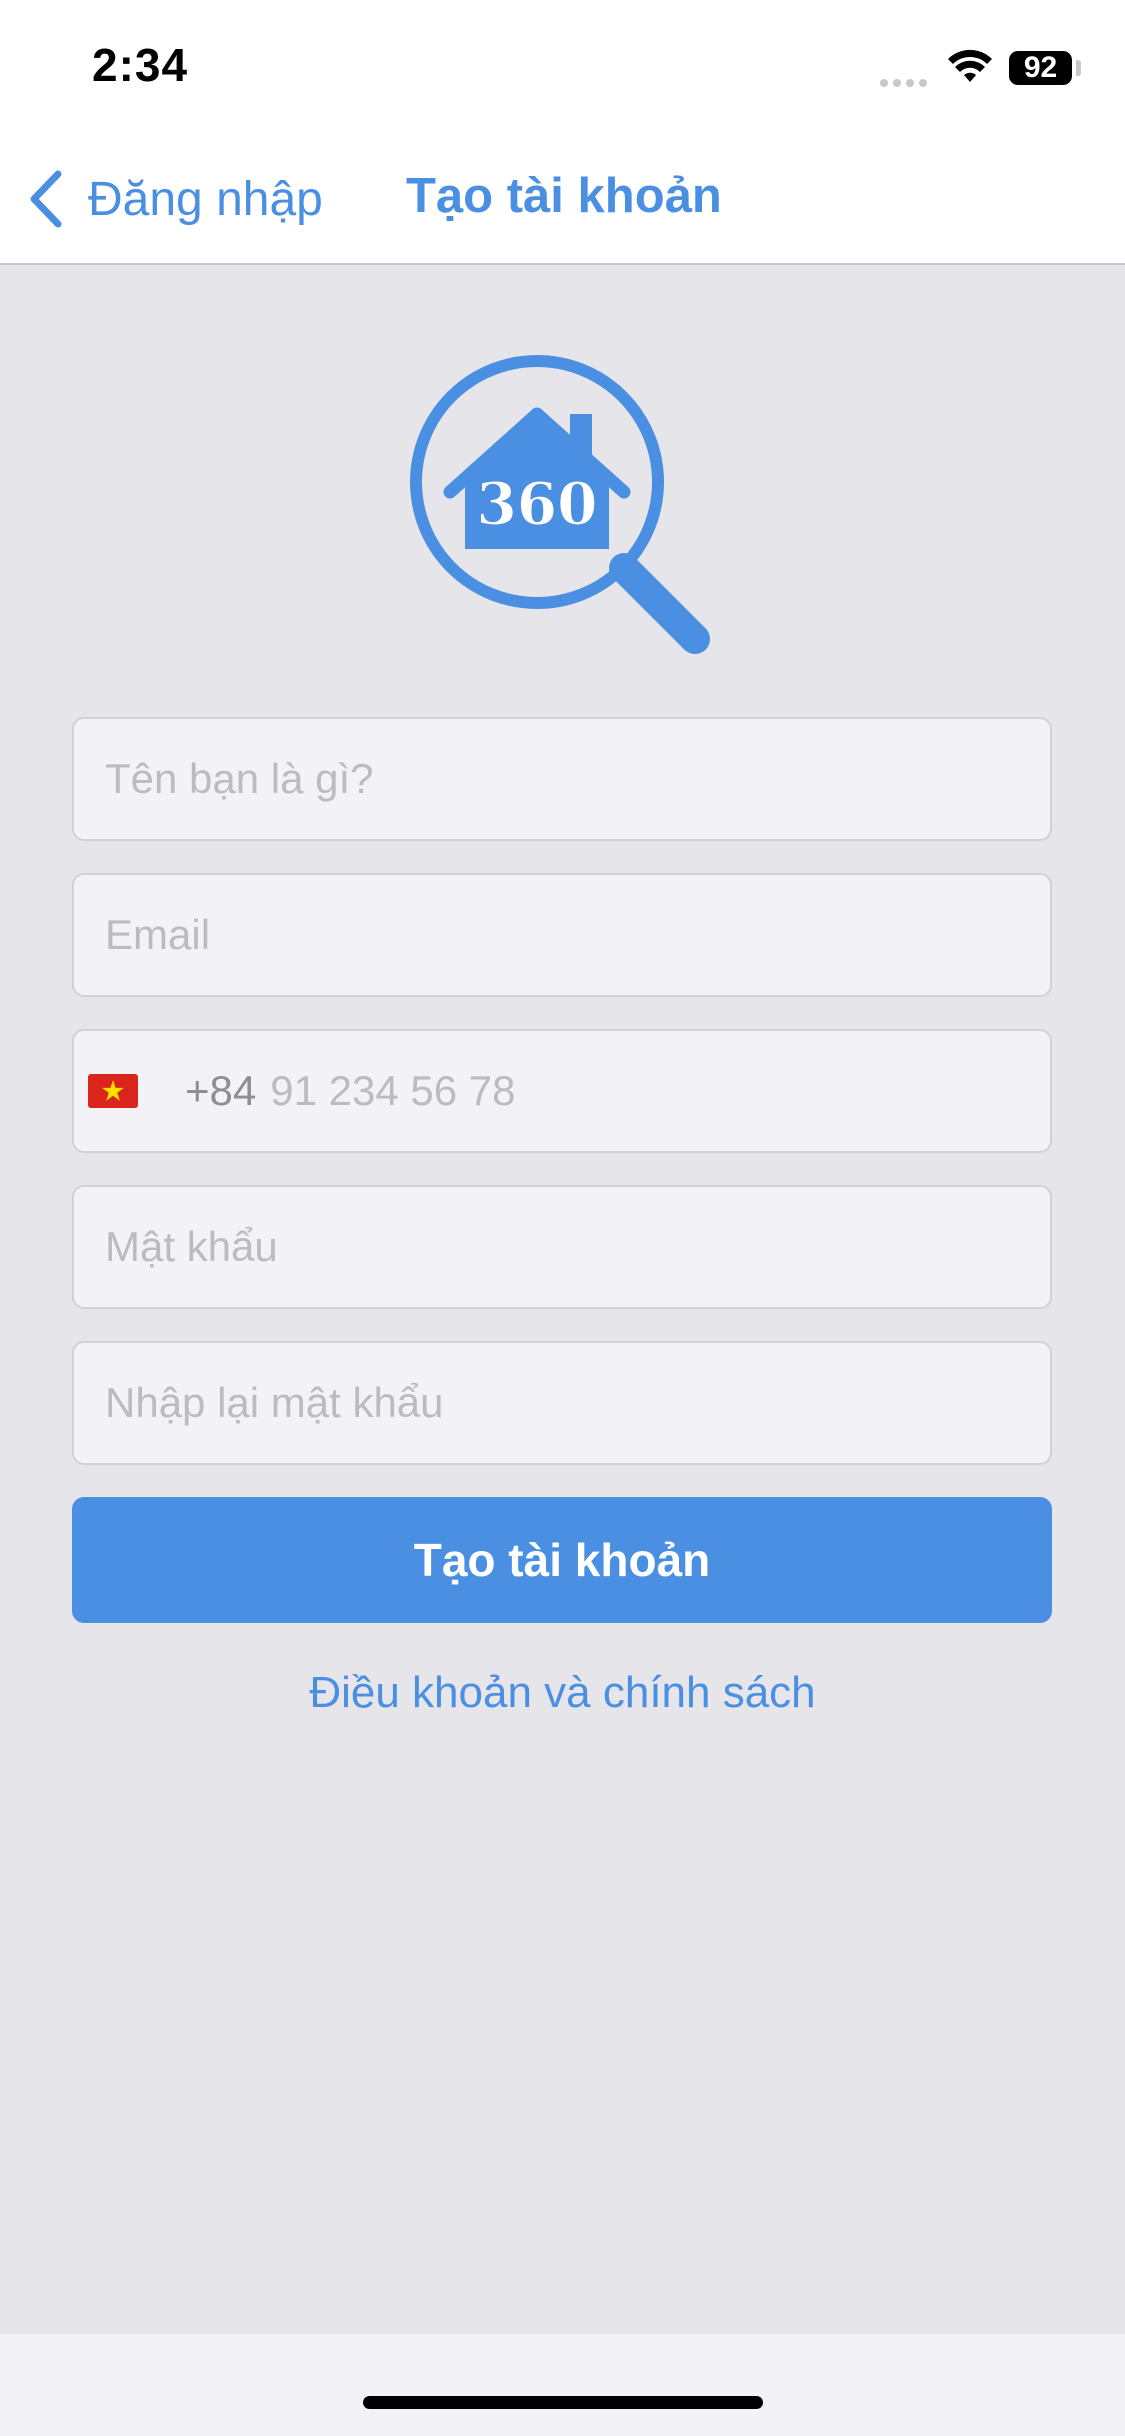  What do you see at coordinates (562, 1091) in the screenshot?
I see `phone-input: +84 91 234 56 78` at bounding box center [562, 1091].